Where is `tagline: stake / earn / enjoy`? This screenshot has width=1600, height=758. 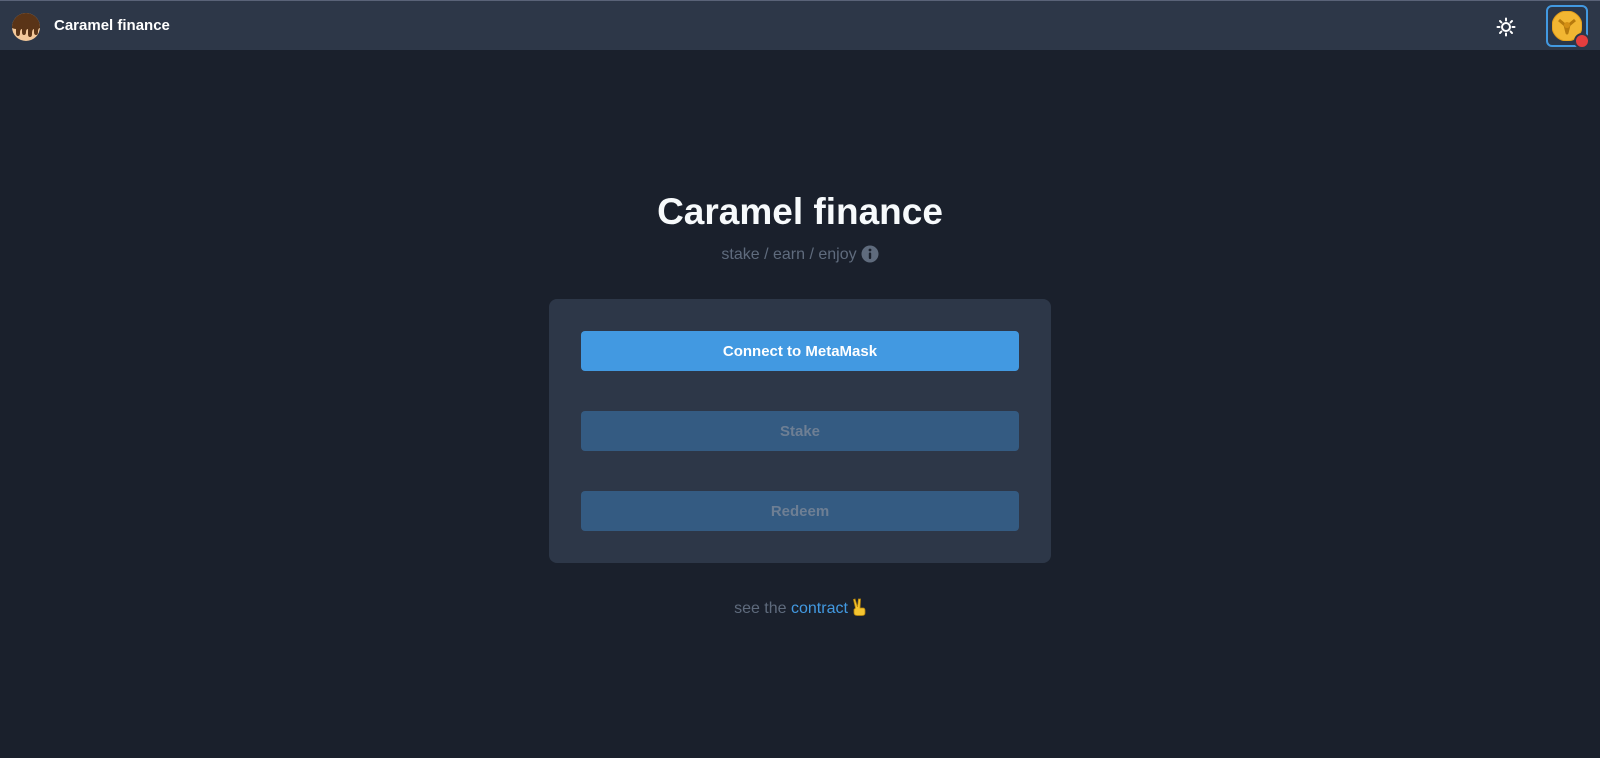 tagline: stake / earn / enjoy is located at coordinates (800, 255).